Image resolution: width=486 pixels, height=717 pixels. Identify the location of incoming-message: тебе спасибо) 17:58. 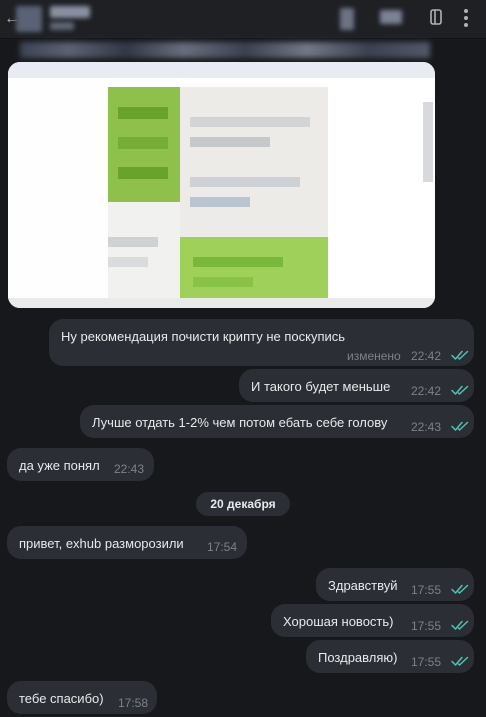
(82, 697).